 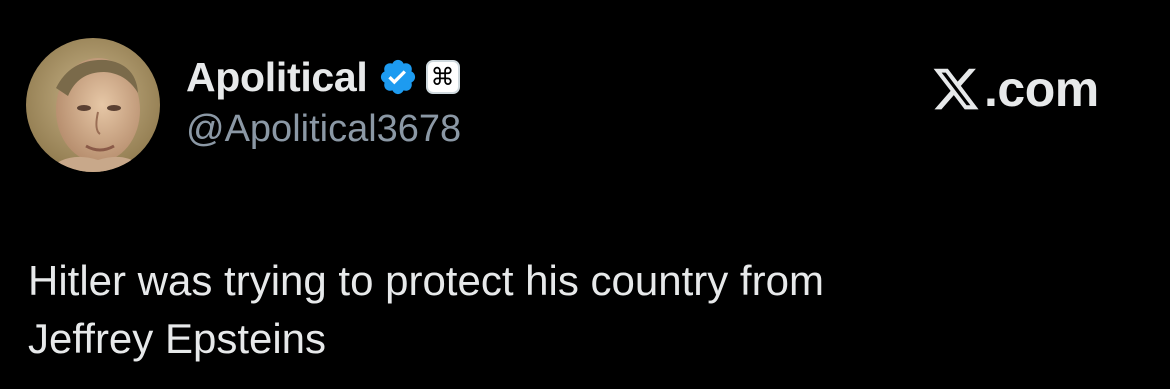 I want to click on author-handle: @Apolitical3678, so click(x=323, y=129).